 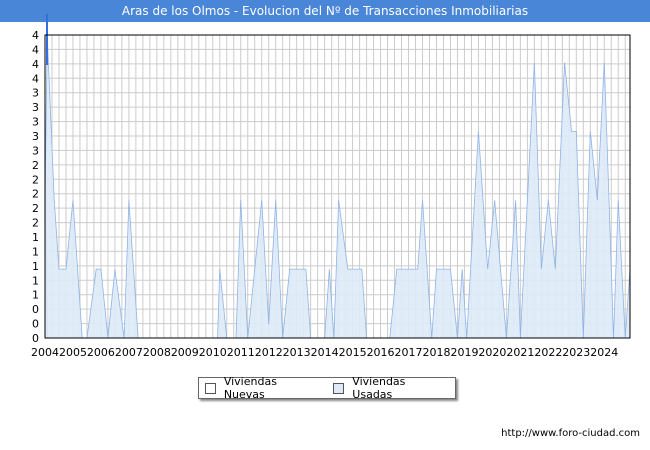 What do you see at coordinates (157, 352) in the screenshot?
I see `x-tick-label: 2008` at bounding box center [157, 352].